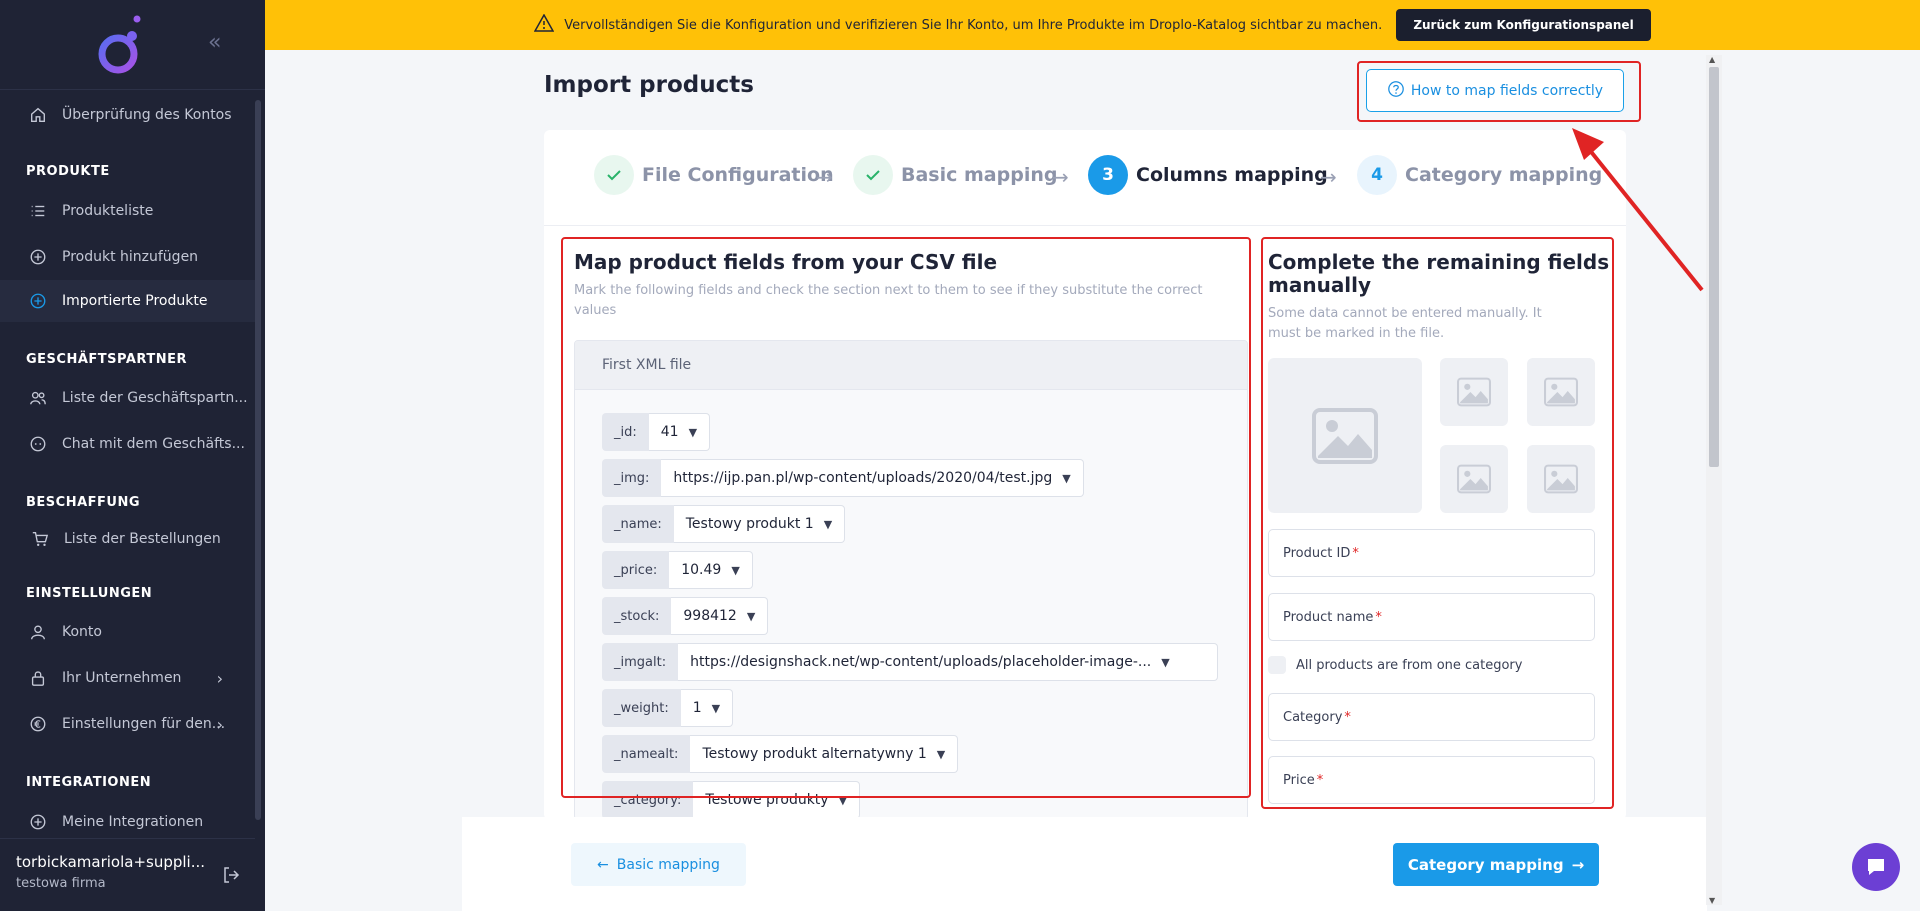 Image resolution: width=1920 pixels, height=911 pixels. Describe the element at coordinates (89, 593) in the screenshot. I see `section-settings: EINSTELLUNGEN` at that location.